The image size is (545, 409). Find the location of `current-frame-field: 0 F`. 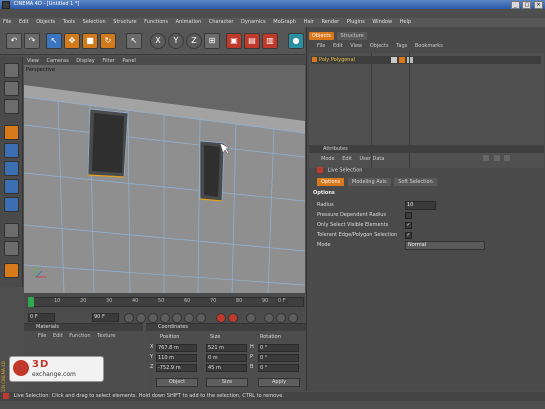

current-frame-field: 0 F is located at coordinates (41, 317).